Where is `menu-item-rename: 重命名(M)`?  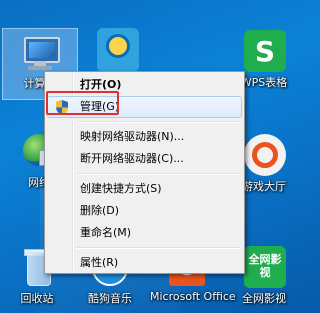 menu-item-rename: 重命名(M) is located at coordinates (144, 233).